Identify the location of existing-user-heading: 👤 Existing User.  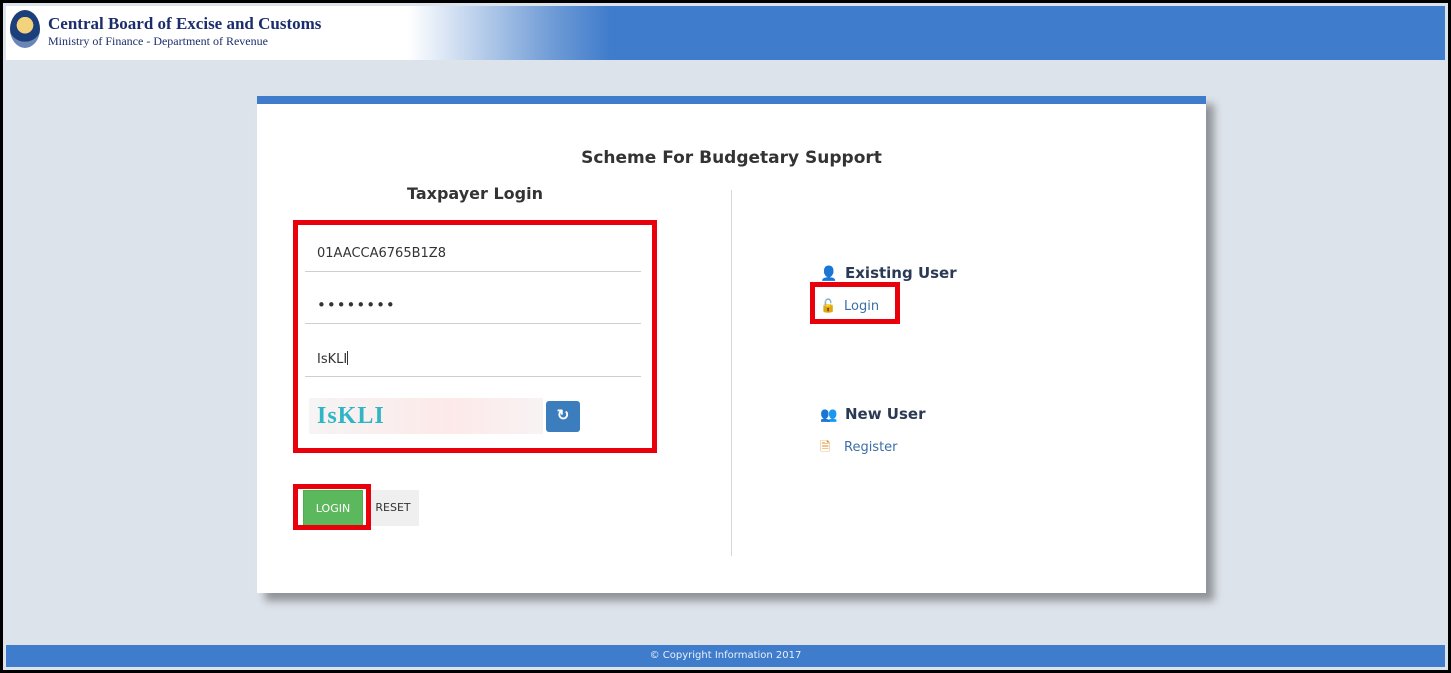
(888, 273).